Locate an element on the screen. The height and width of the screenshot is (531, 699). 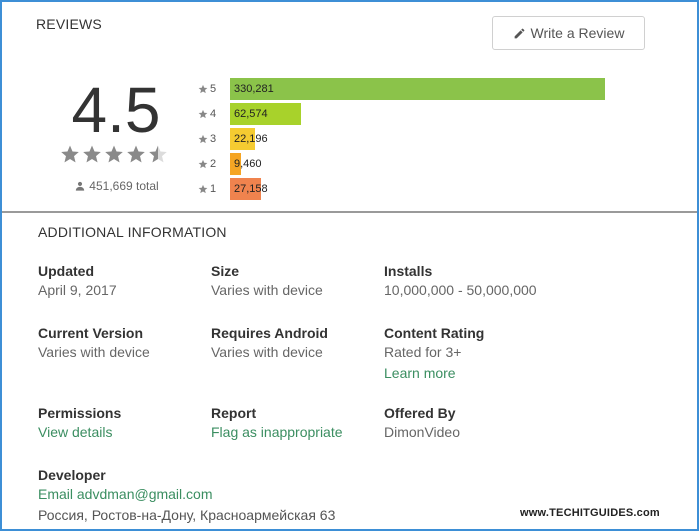
histogram-star-number: 5 is located at coordinates (213, 89).